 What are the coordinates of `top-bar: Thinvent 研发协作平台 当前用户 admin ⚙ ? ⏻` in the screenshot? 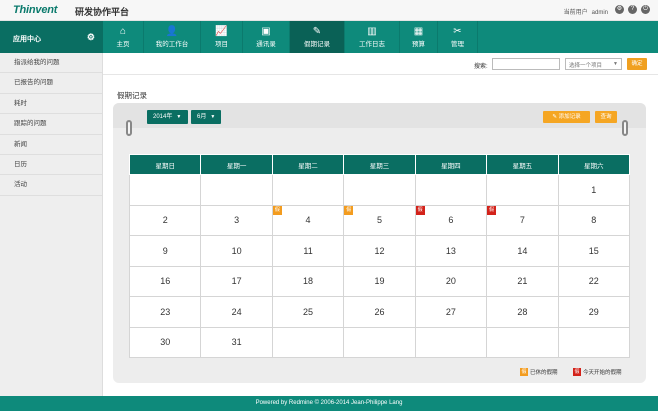 It's located at (329, 10).